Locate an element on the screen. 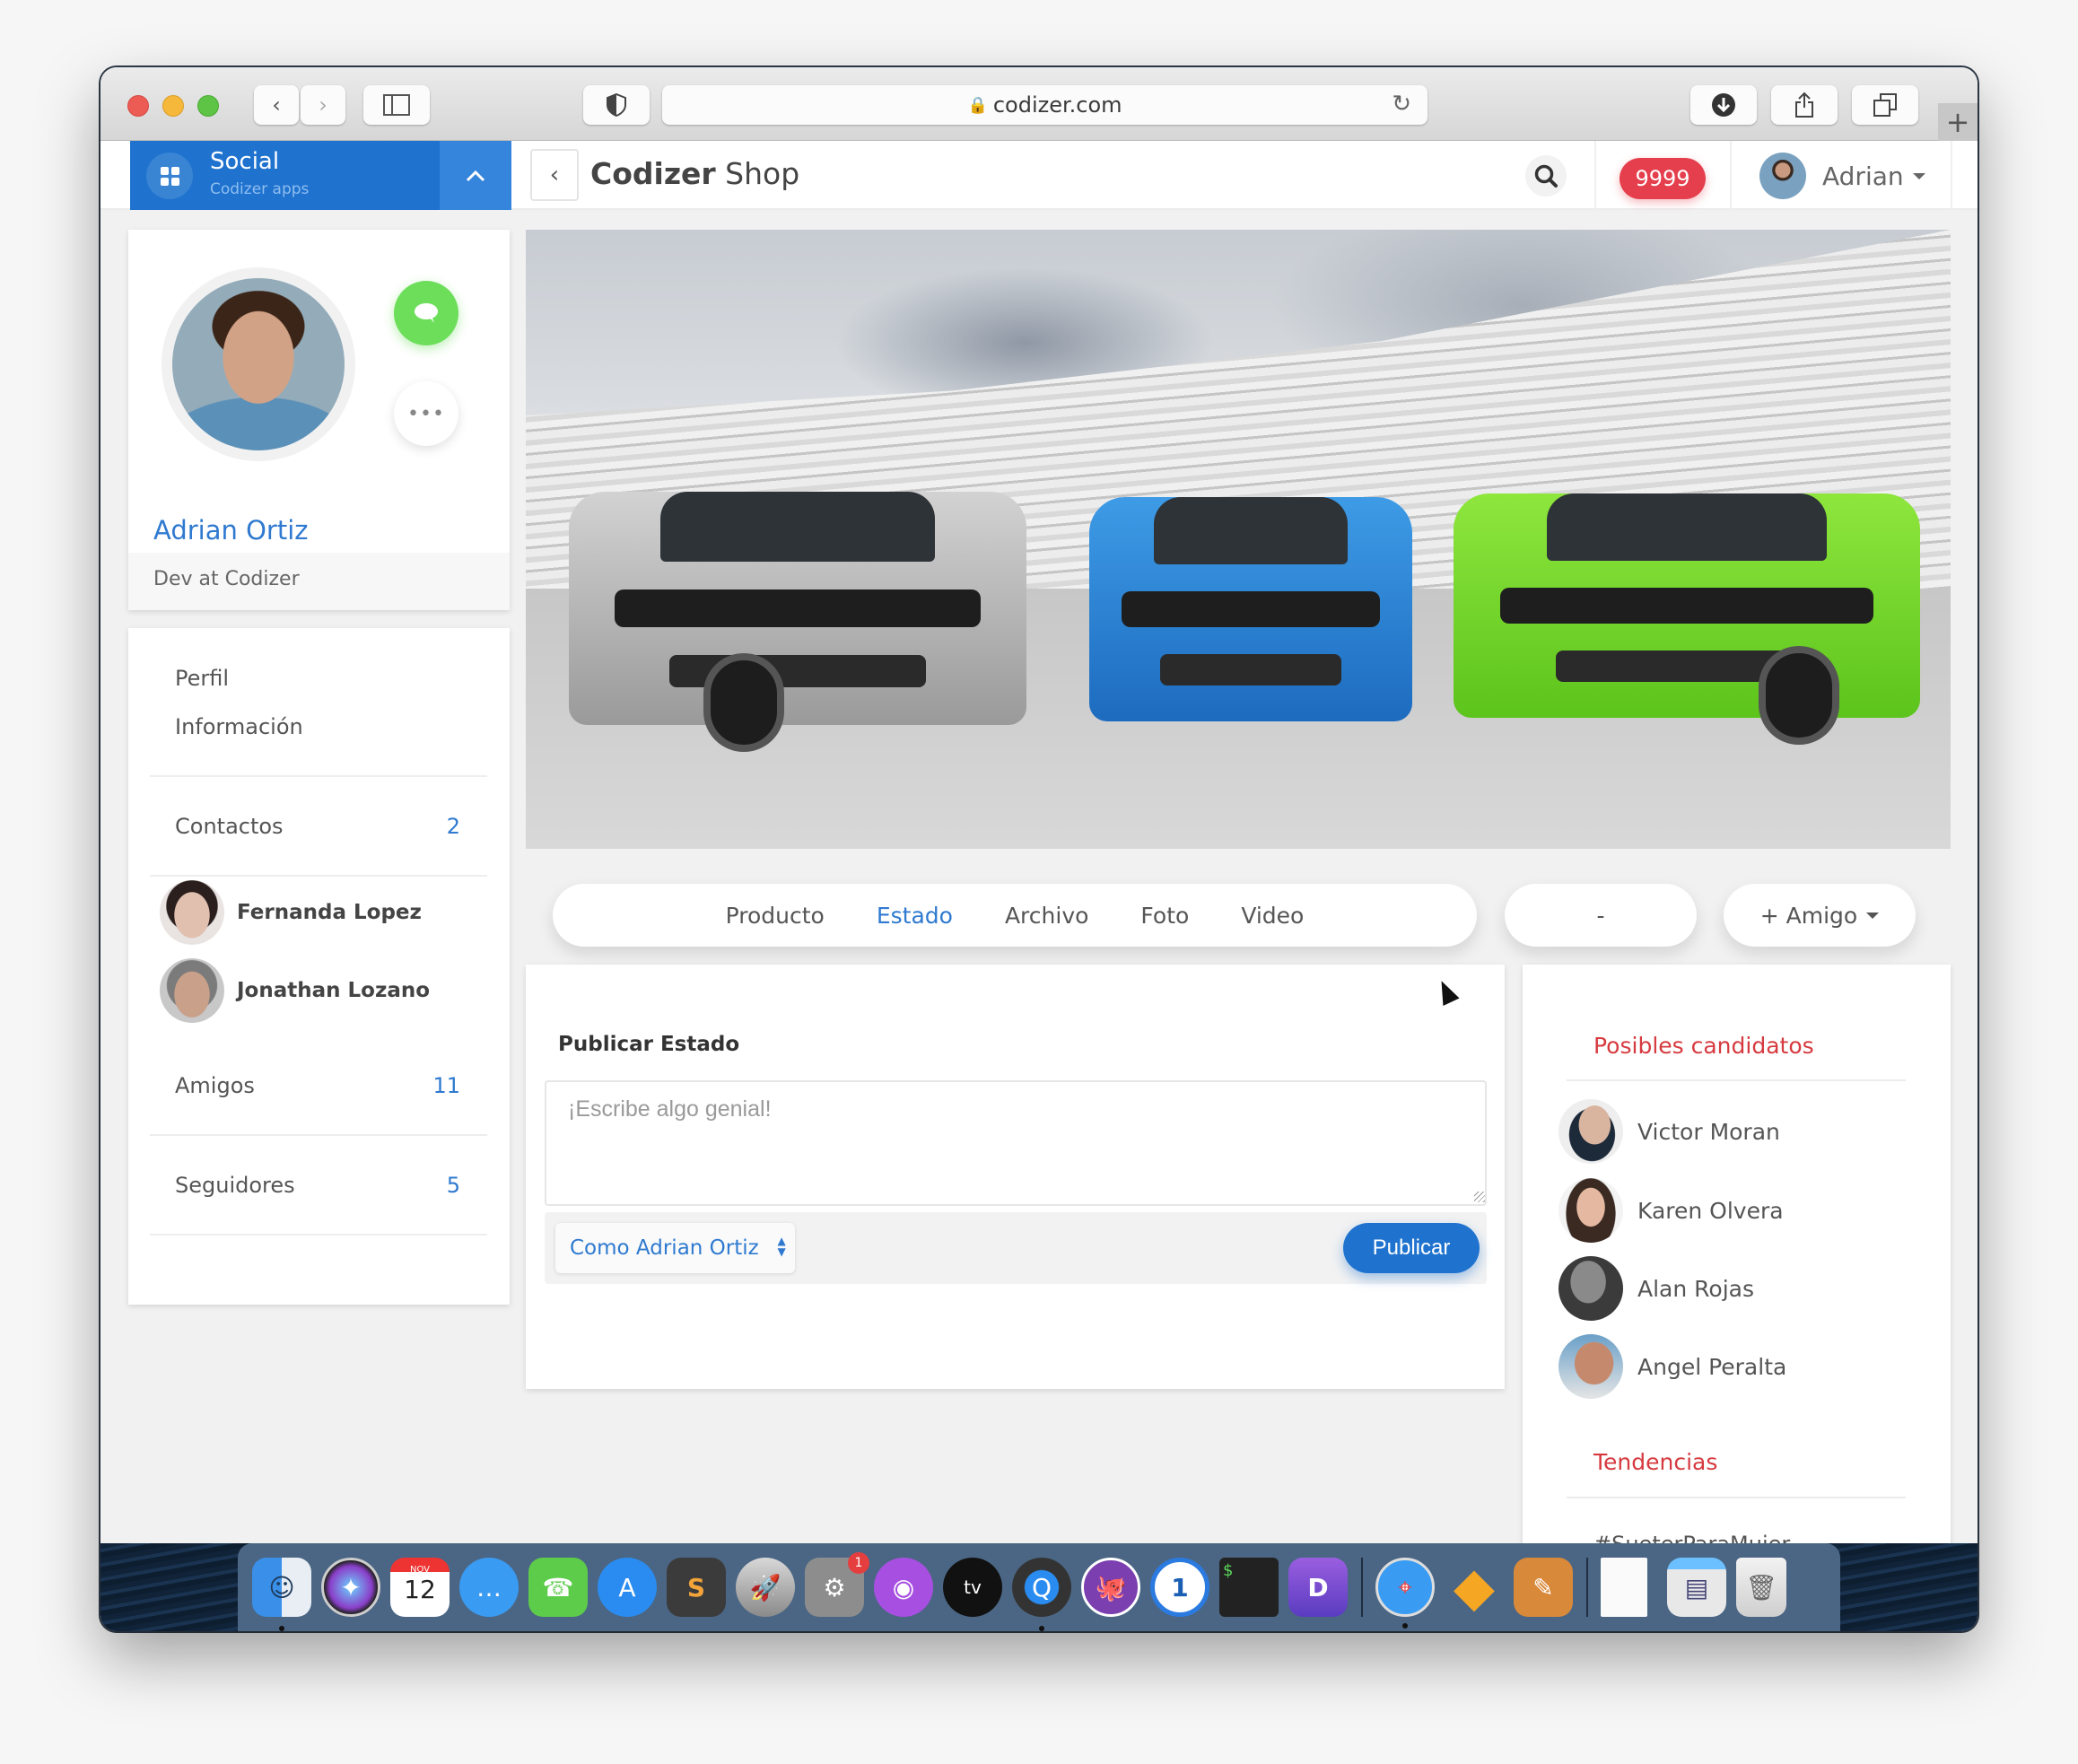 The image size is (2078, 1764). dock-document is located at coordinates (1624, 1587).